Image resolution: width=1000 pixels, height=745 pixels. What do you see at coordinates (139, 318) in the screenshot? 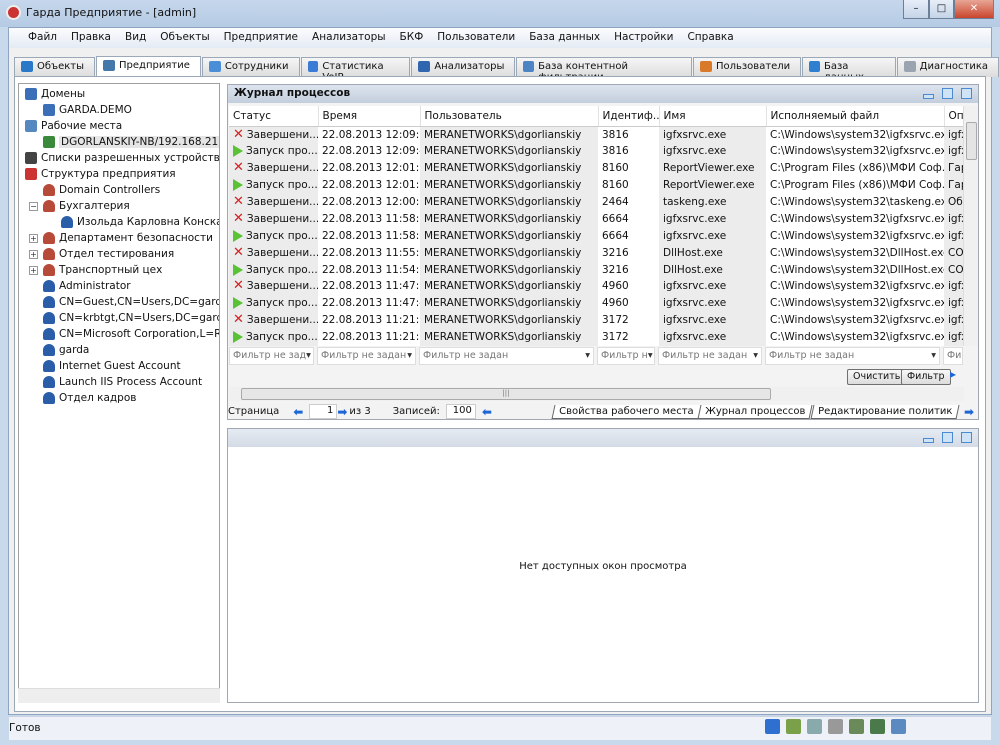
I see `tree-item-label: CN=krbtgt,CN=Users,DC=garda,D` at bounding box center [139, 318].